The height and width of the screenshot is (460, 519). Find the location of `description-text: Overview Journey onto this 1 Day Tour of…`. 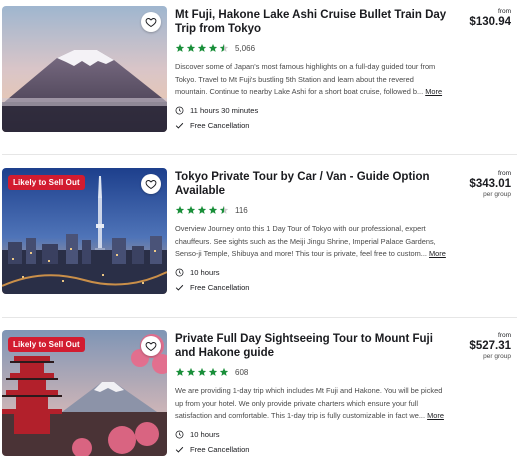

description-text: Overview Journey onto this 1 Day Tour of… is located at coordinates (305, 241).